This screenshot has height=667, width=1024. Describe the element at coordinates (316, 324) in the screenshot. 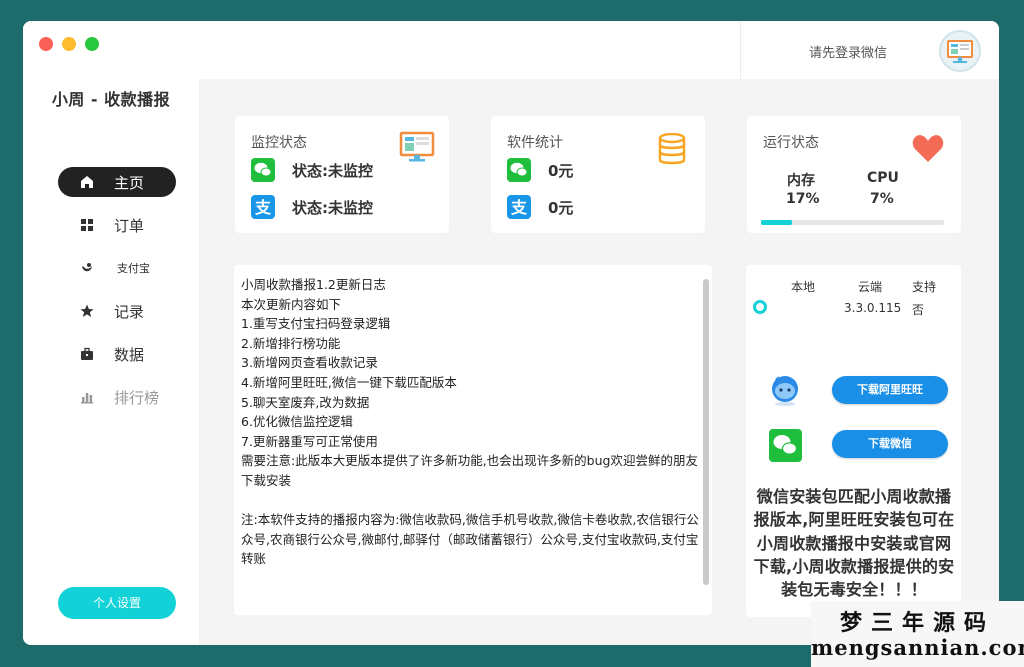

I see `log-line: 1.重写支付宝扫码登录逻辑` at that location.